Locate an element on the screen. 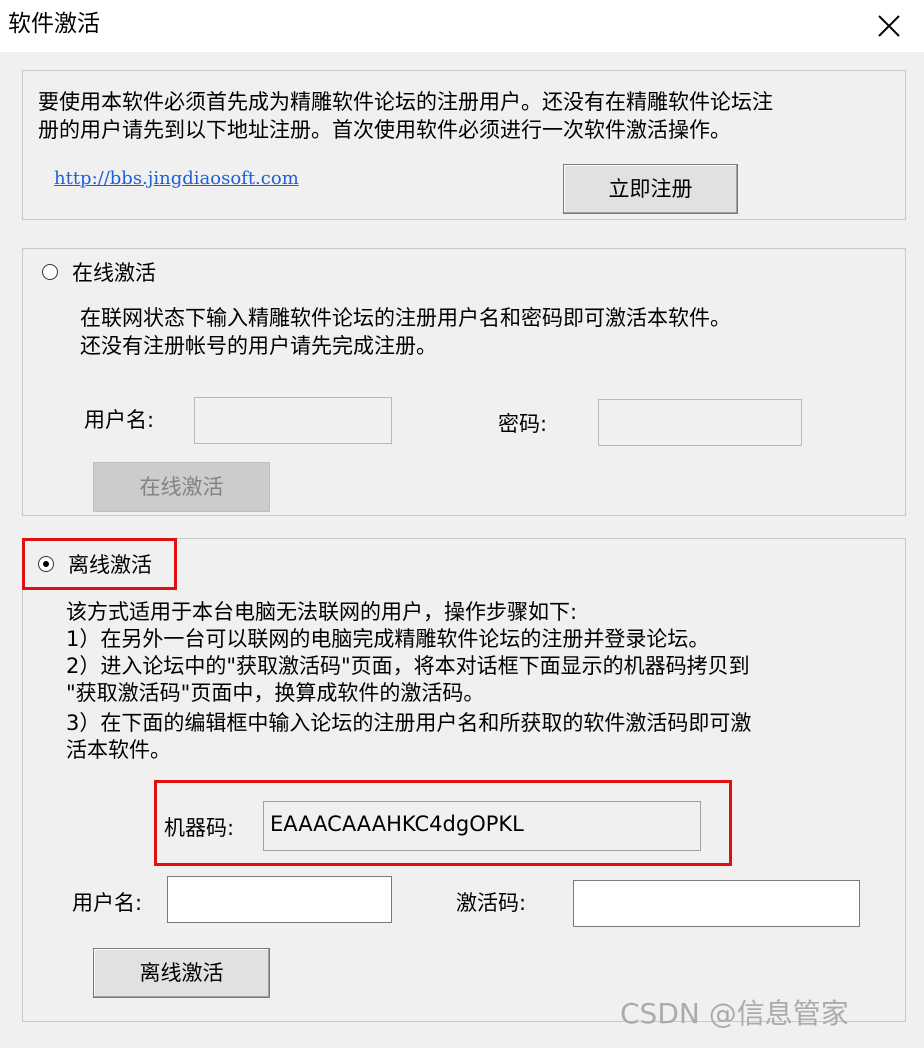  offline-activation-radio is located at coordinates (46, 564).